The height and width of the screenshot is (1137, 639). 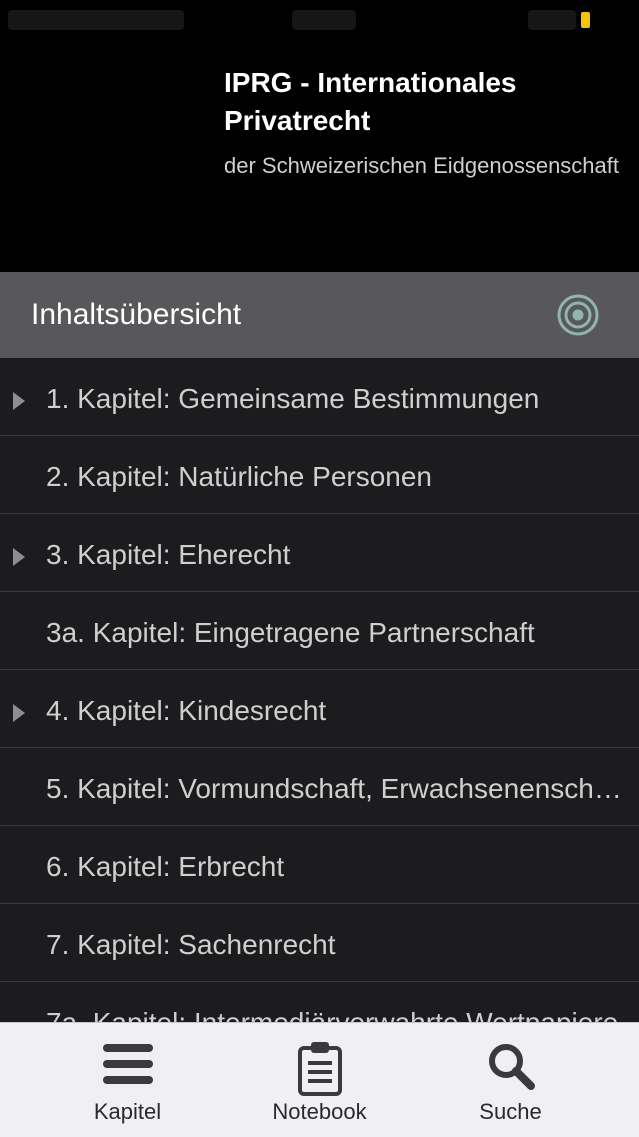 I want to click on battery-icon, so click(x=585, y=20).